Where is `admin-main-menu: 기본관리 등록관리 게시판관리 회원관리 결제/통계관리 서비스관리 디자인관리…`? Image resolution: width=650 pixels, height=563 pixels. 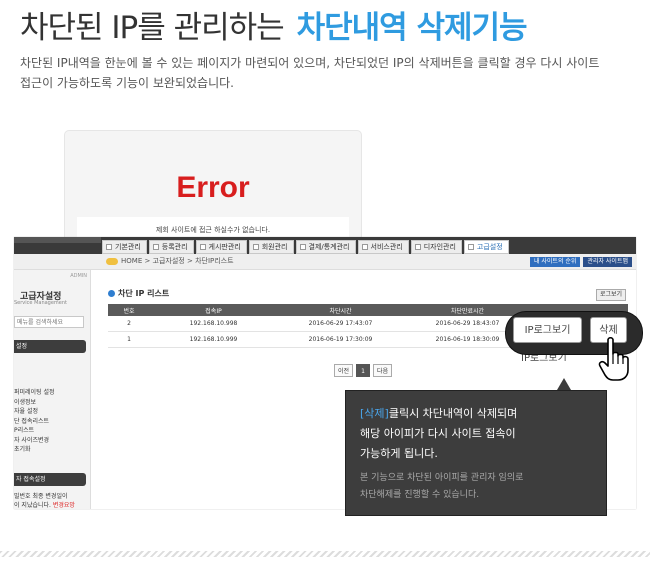 admin-main-menu: 기본관리 등록관리 게시판관리 회원관리 결제/통계관리 서비스관리 디자인관리… is located at coordinates (305, 247).